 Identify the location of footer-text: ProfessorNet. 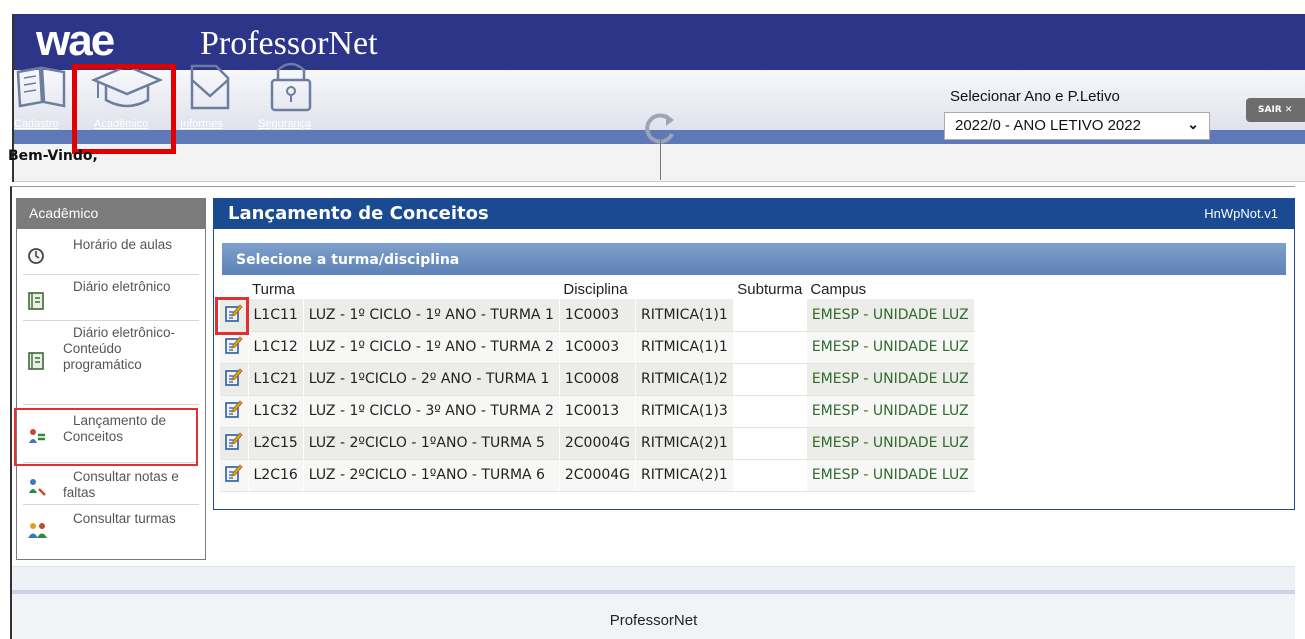
(653, 620).